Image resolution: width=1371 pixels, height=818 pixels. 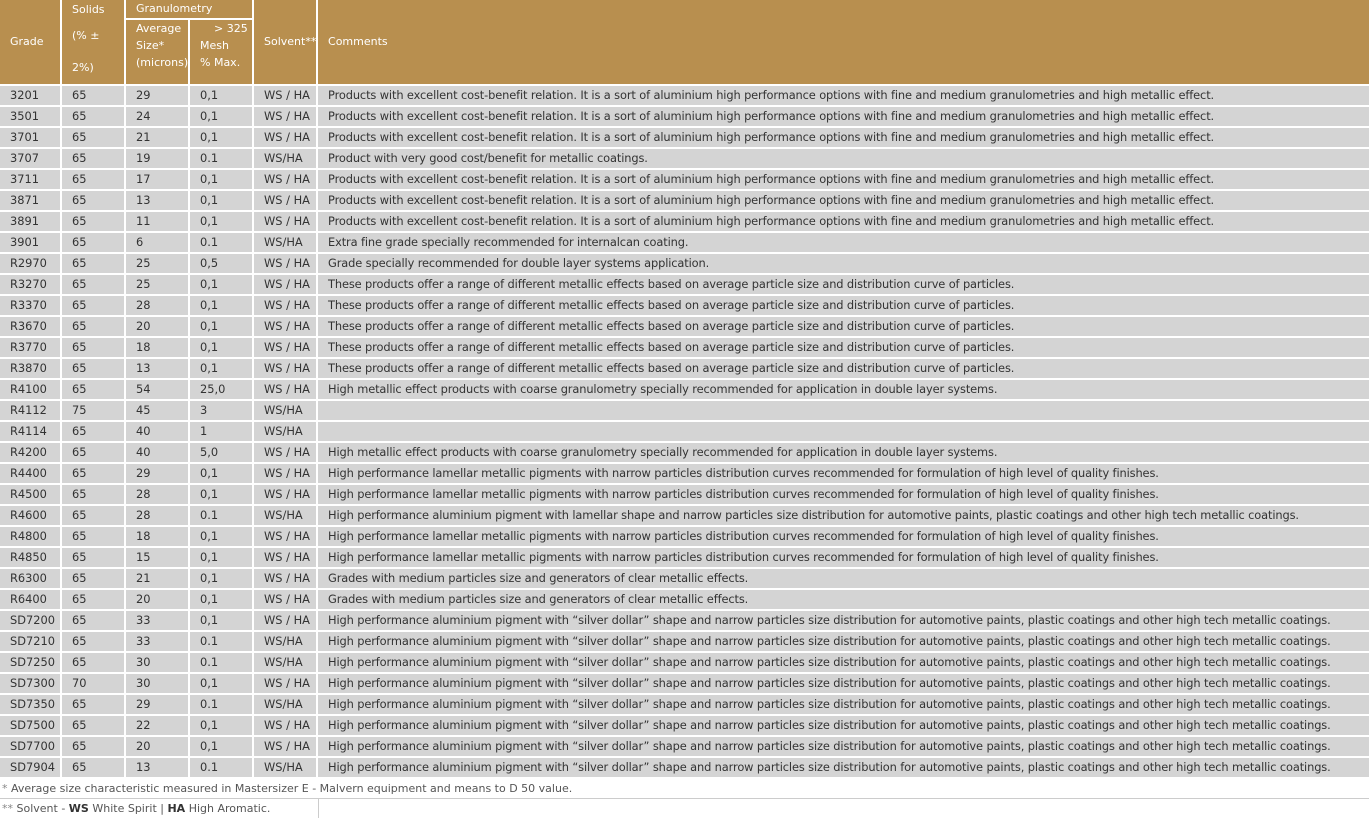 I want to click on cell-mesh: 3, so click(x=222, y=411).